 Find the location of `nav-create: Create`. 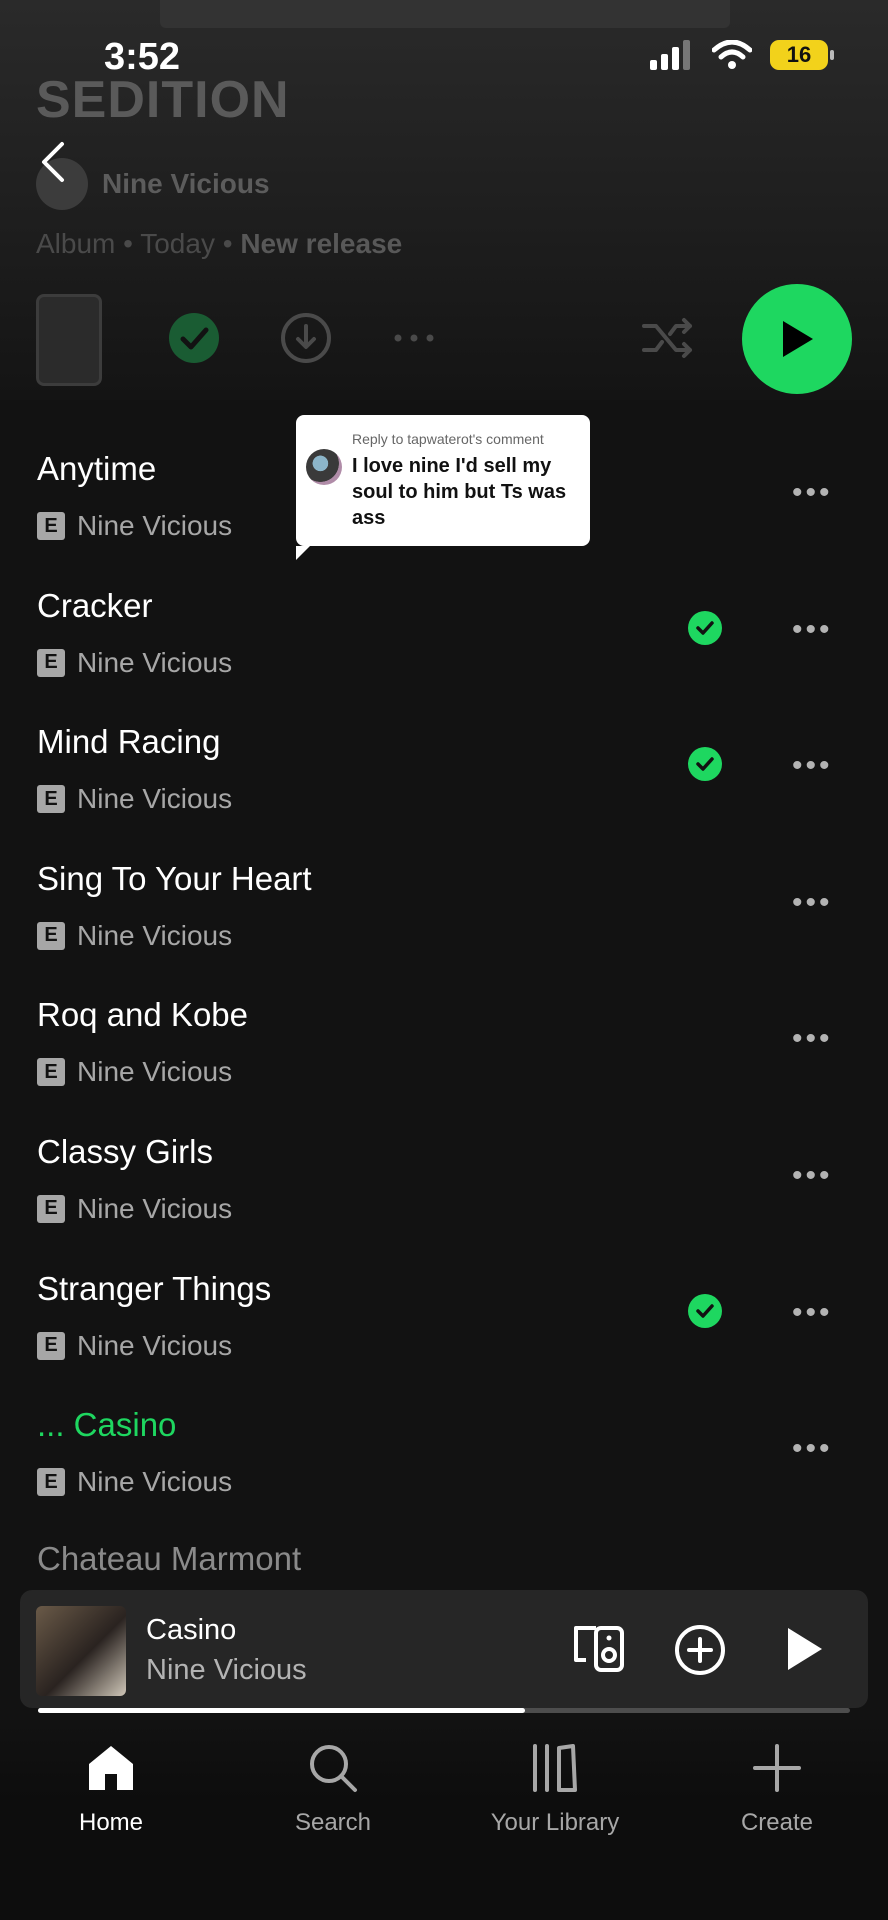

nav-create: Create is located at coordinates (777, 1789).